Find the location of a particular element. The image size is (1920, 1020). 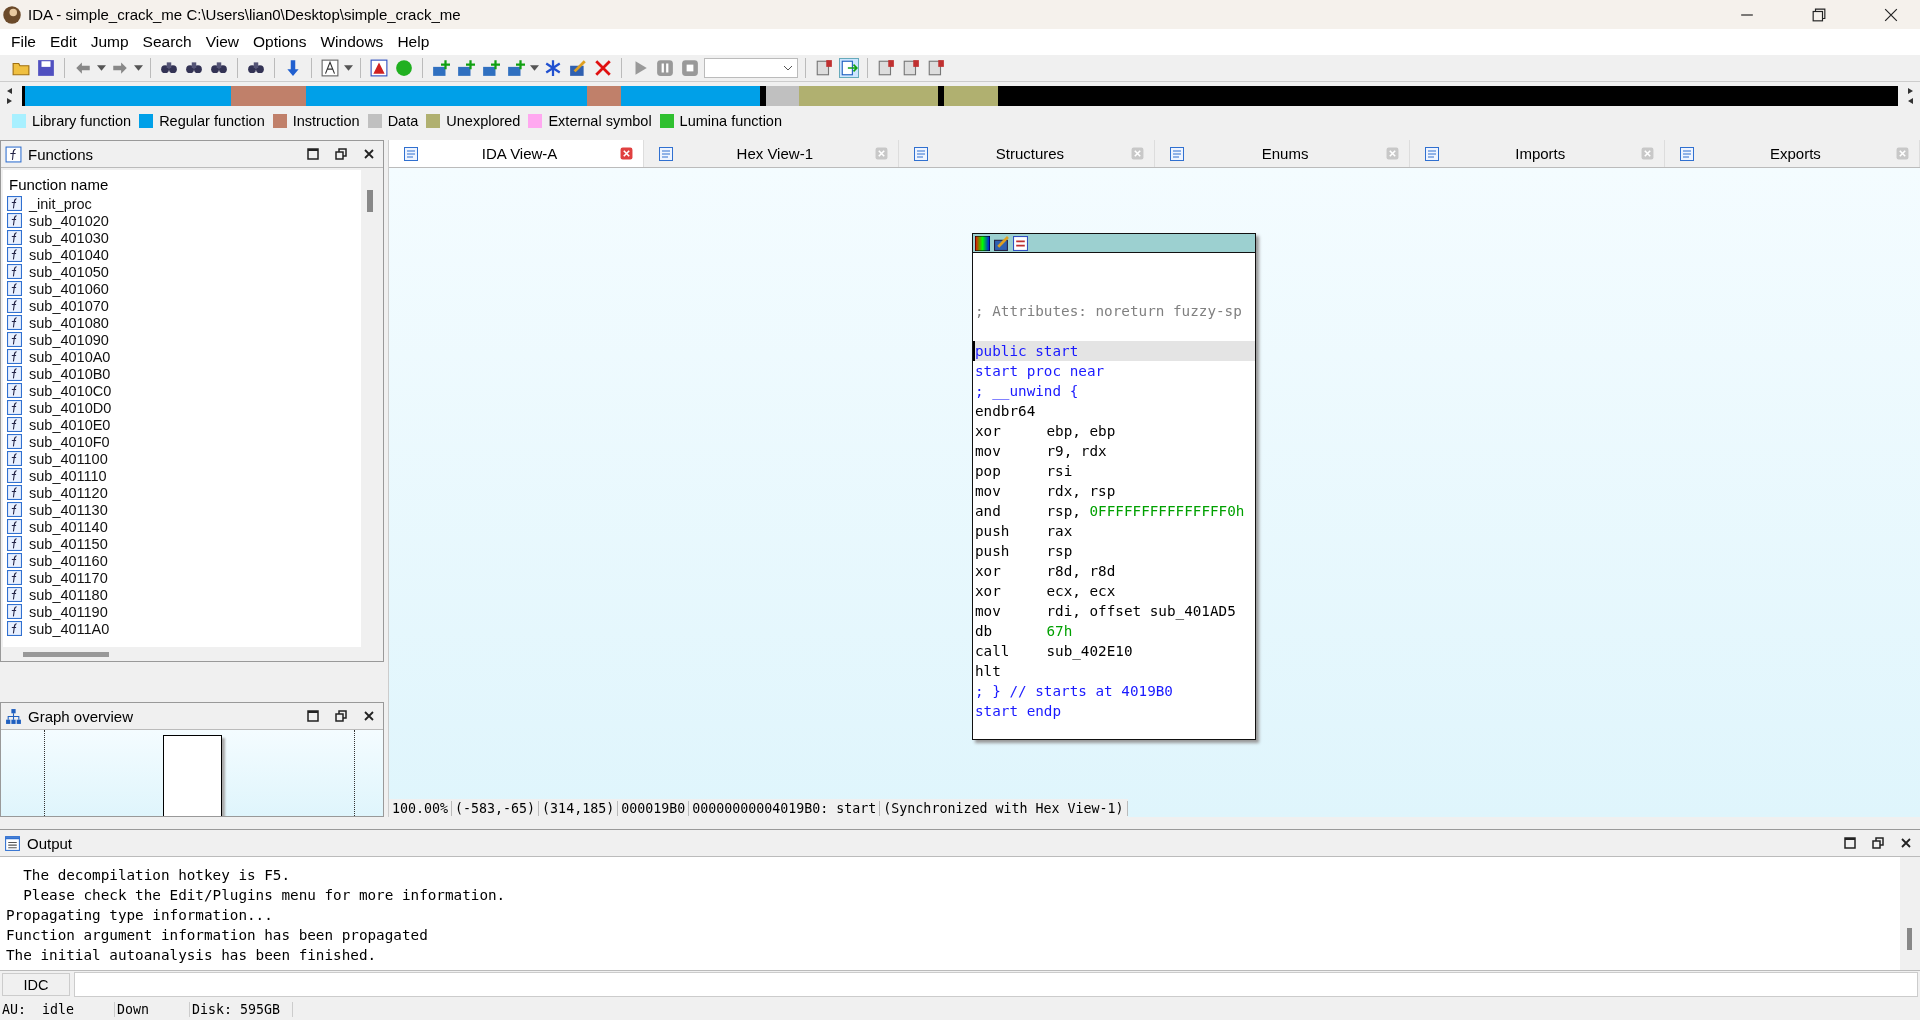

viewport-rectangle is located at coordinates (192, 775).